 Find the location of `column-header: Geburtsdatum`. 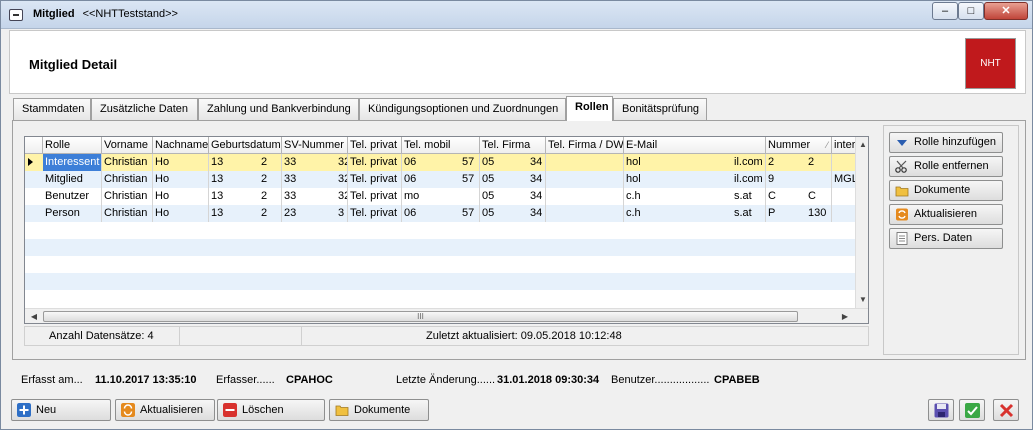

column-header: Geburtsdatum is located at coordinates (245, 145).